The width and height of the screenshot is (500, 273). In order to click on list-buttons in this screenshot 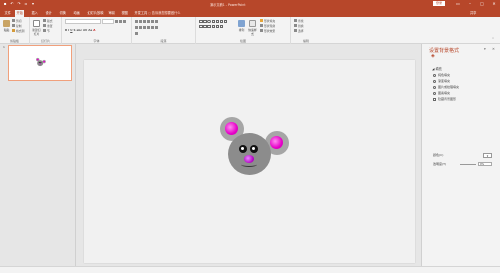, I will do `click(146, 21)`.